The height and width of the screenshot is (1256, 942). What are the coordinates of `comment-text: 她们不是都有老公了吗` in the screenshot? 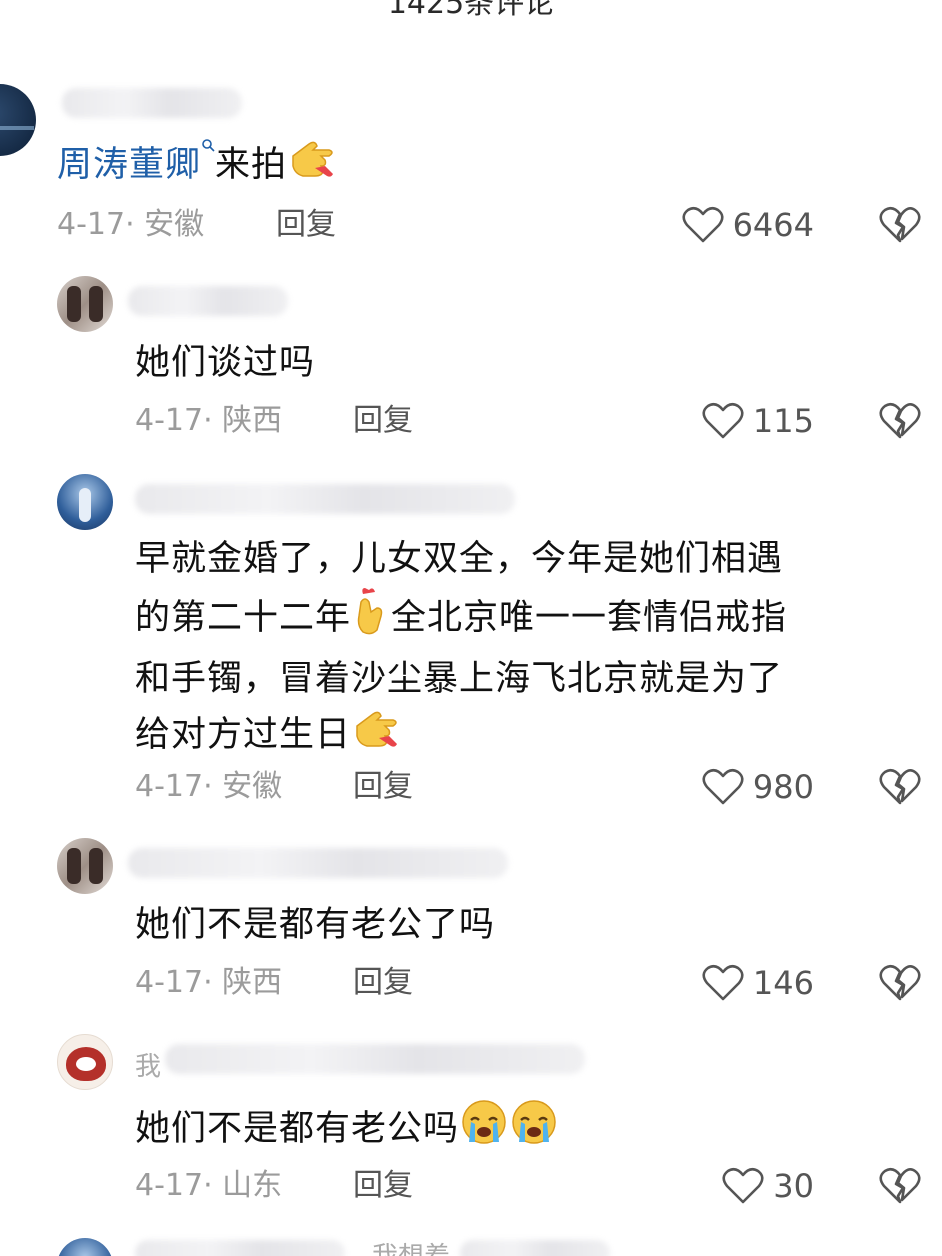 It's located at (315, 925).